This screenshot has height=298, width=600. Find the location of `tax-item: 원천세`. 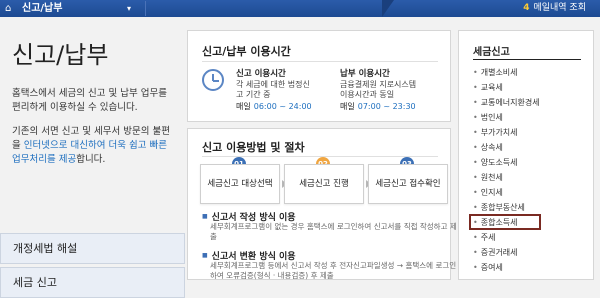

tax-item: 원천세 is located at coordinates (488, 177).